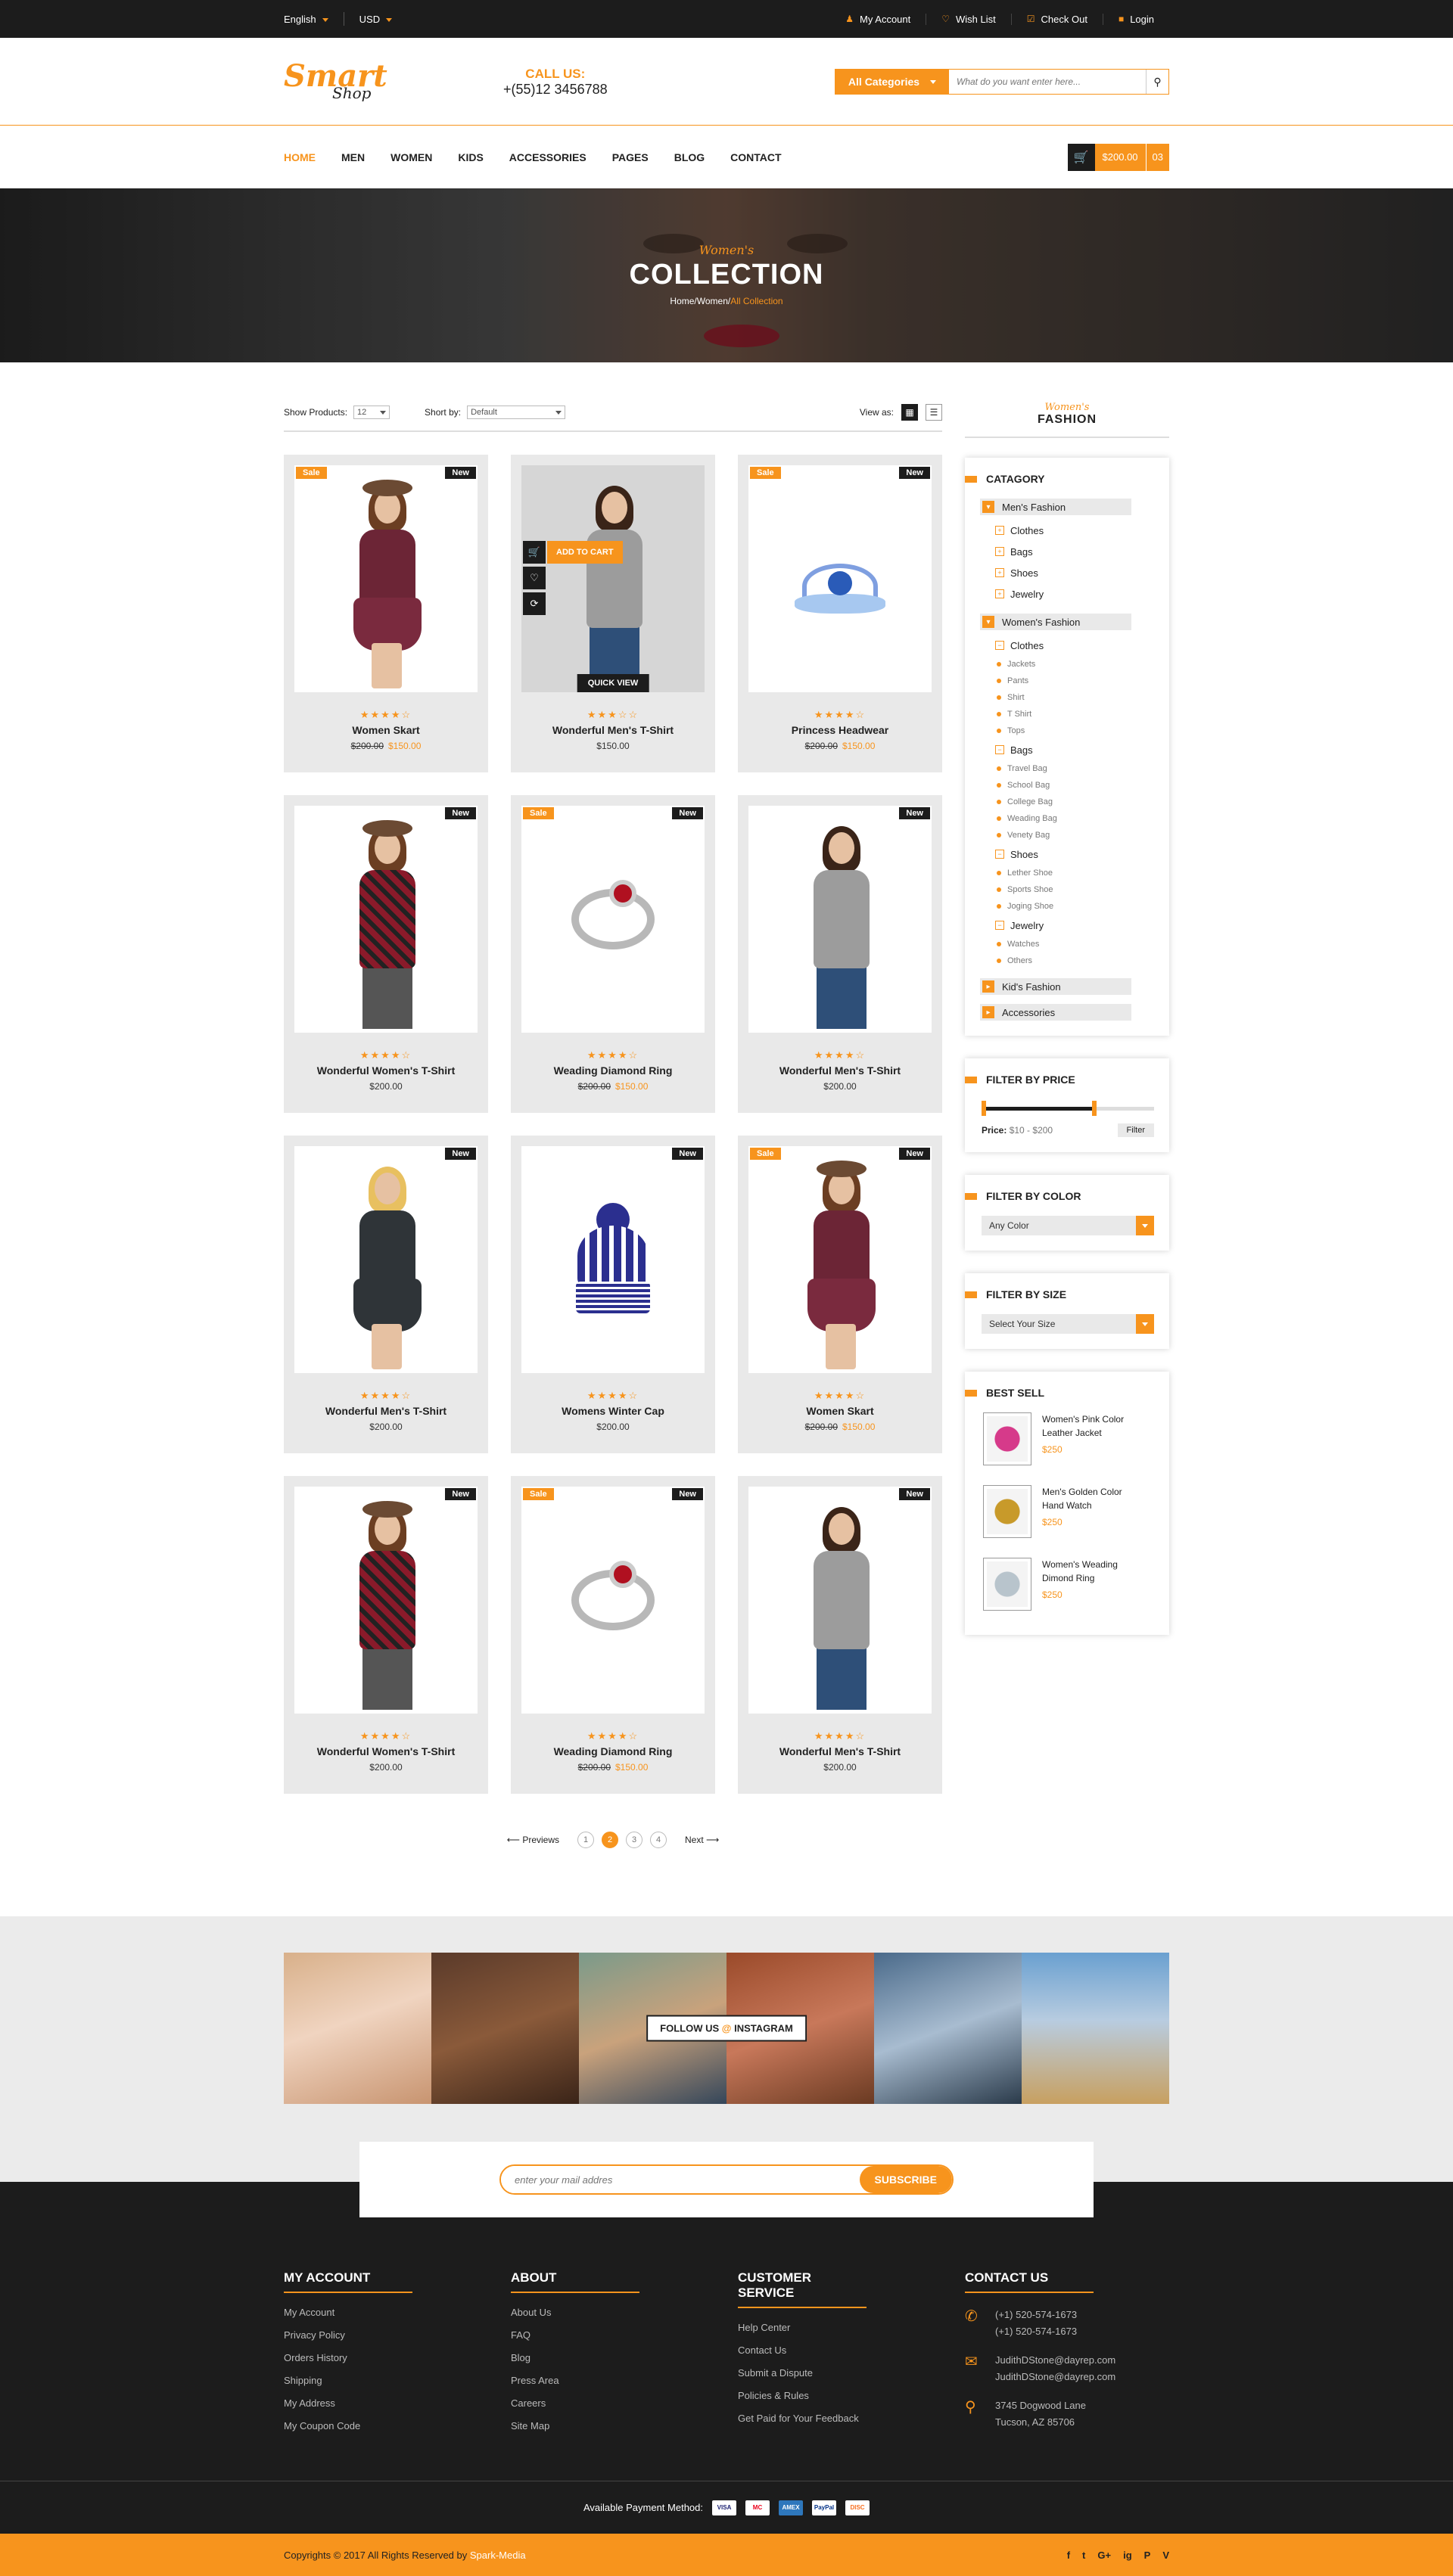  Describe the element at coordinates (755, 157) in the screenshot. I see `nav-contact: CONTACT` at that location.